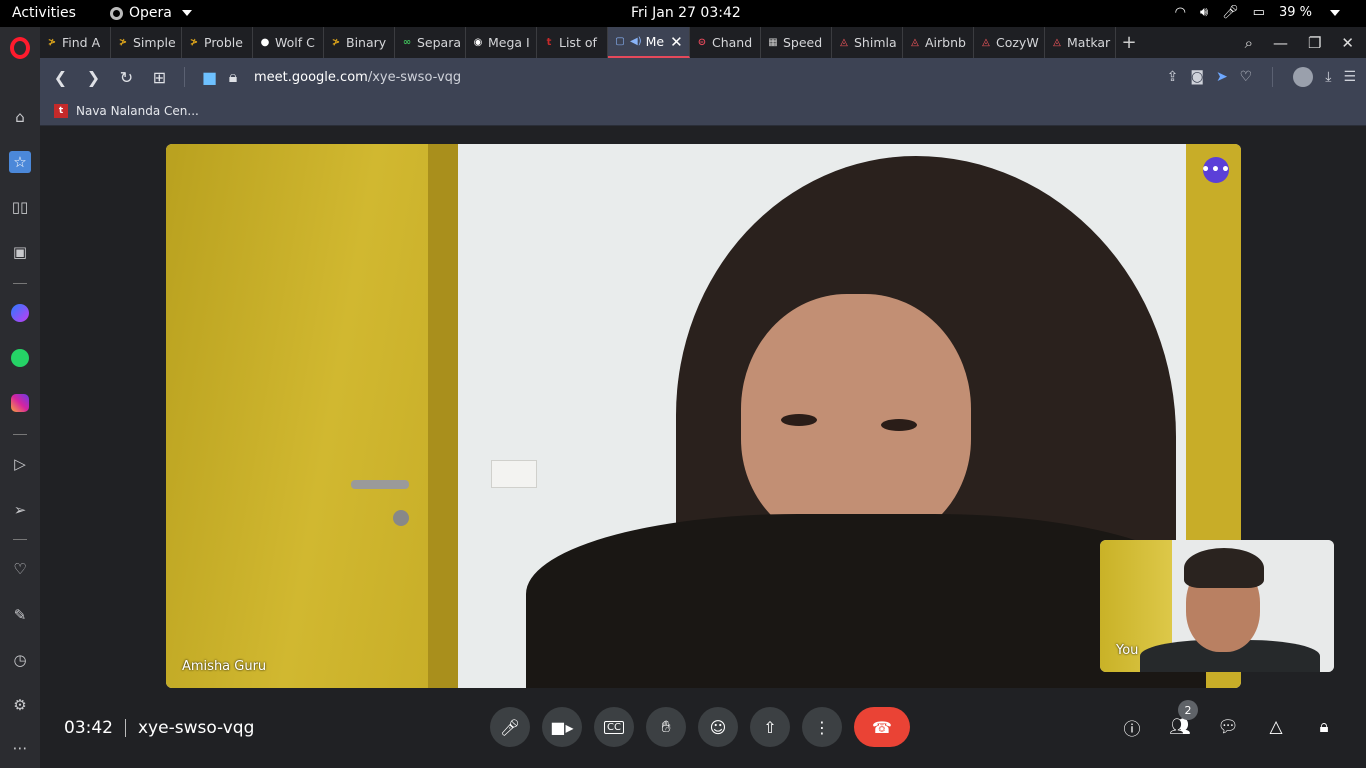  I want to click on self-video-tile: You, so click(1217, 606).